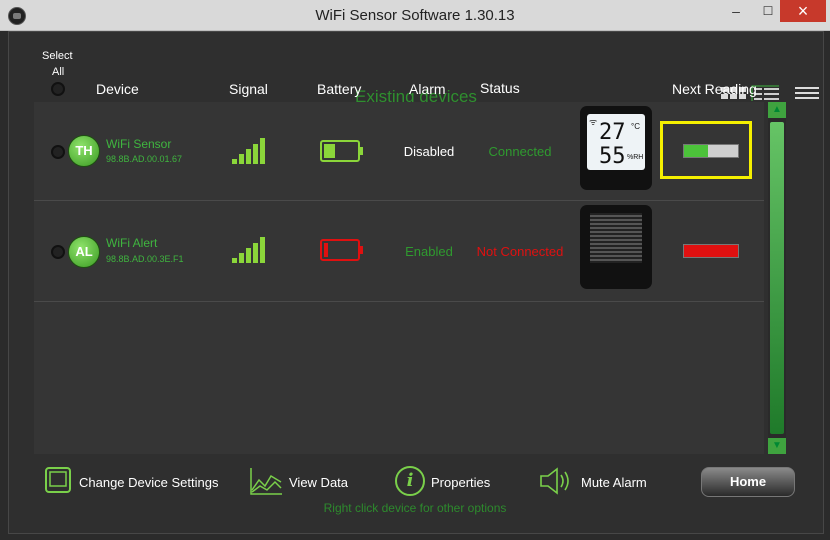  I want to click on column-alarm: Alarm, so click(427, 89).